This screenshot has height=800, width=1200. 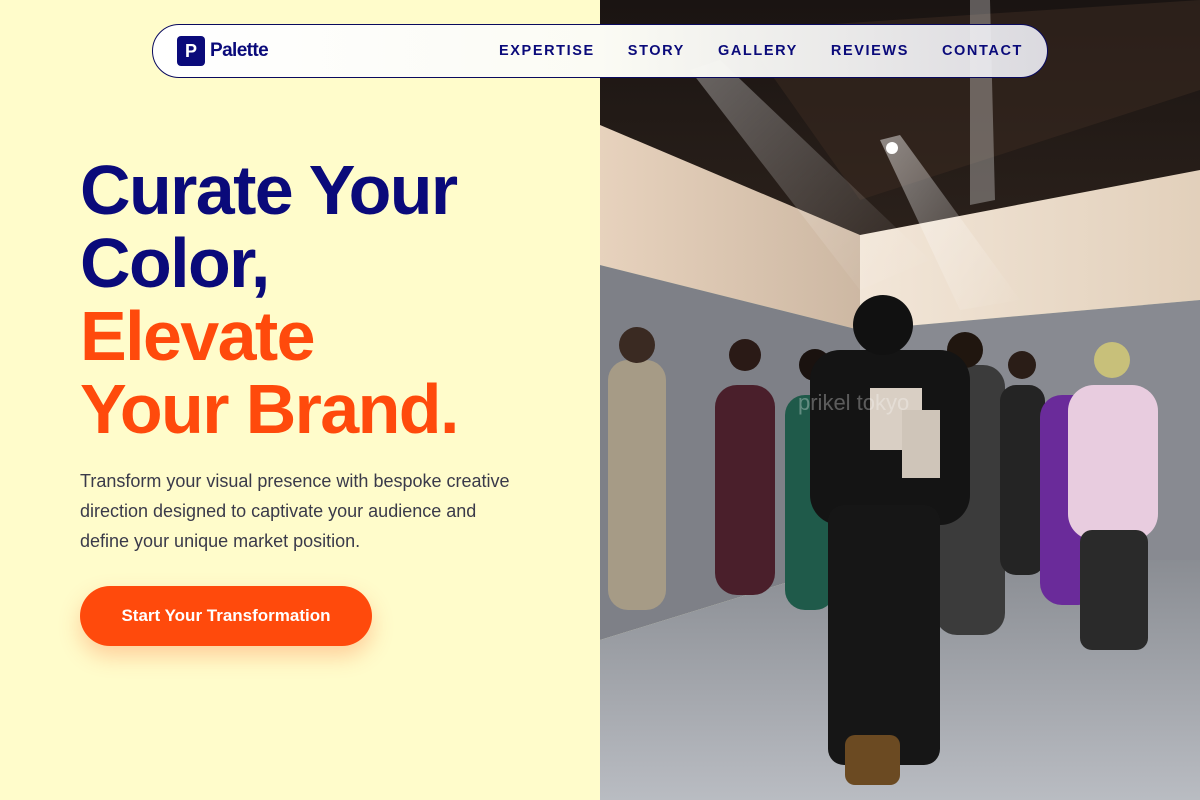 I want to click on nav-links: EXPERTISE STORY GALLERY REVIEWS CONTACT, so click(x=761, y=51).